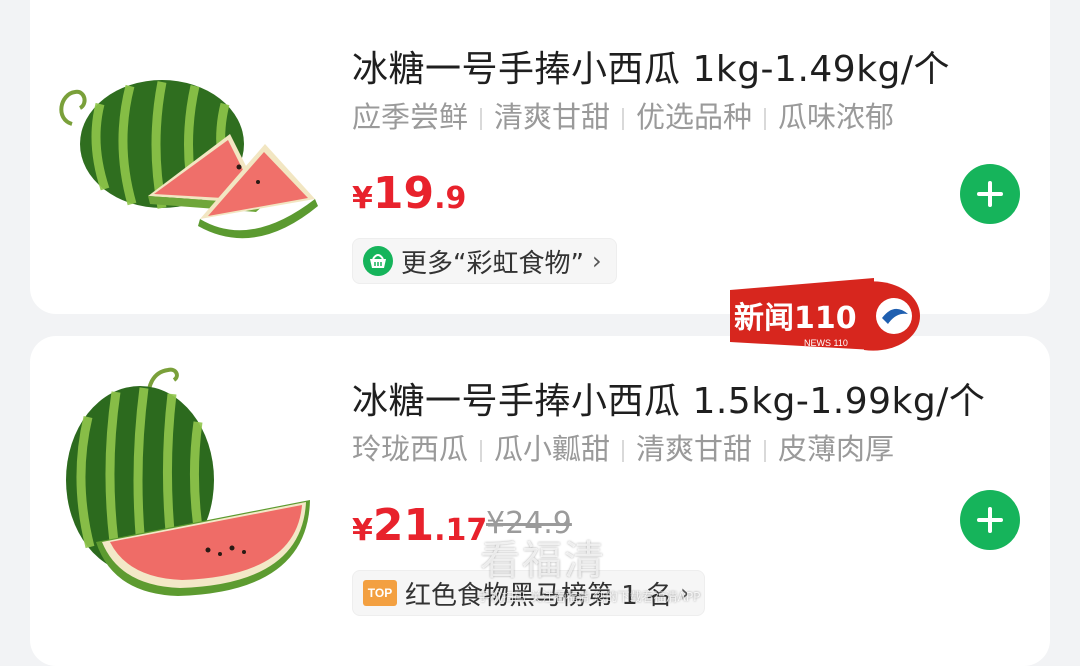 The width and height of the screenshot is (1080, 666). I want to click on tag: 瓜小瓤甜, so click(552, 449).